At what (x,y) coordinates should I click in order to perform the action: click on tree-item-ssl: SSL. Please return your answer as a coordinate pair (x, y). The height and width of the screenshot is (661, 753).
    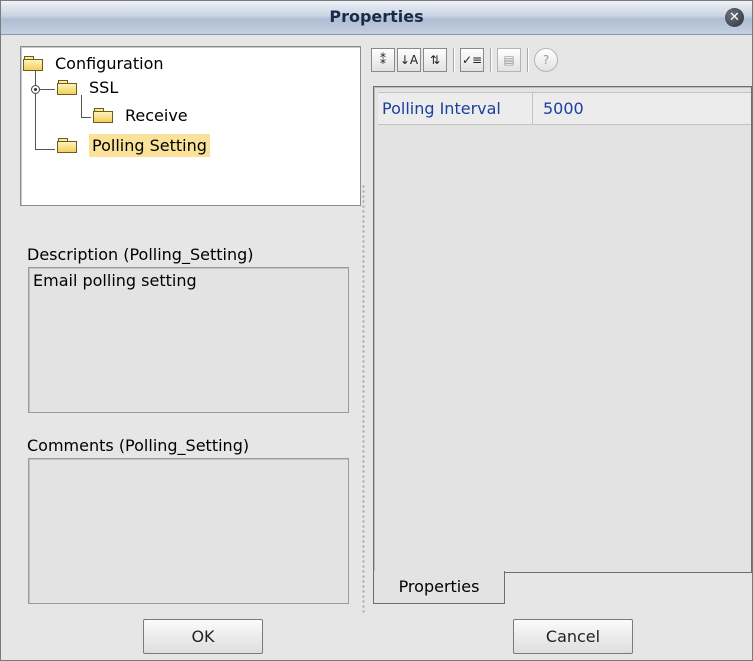
    Looking at the image, I should click on (87, 87).